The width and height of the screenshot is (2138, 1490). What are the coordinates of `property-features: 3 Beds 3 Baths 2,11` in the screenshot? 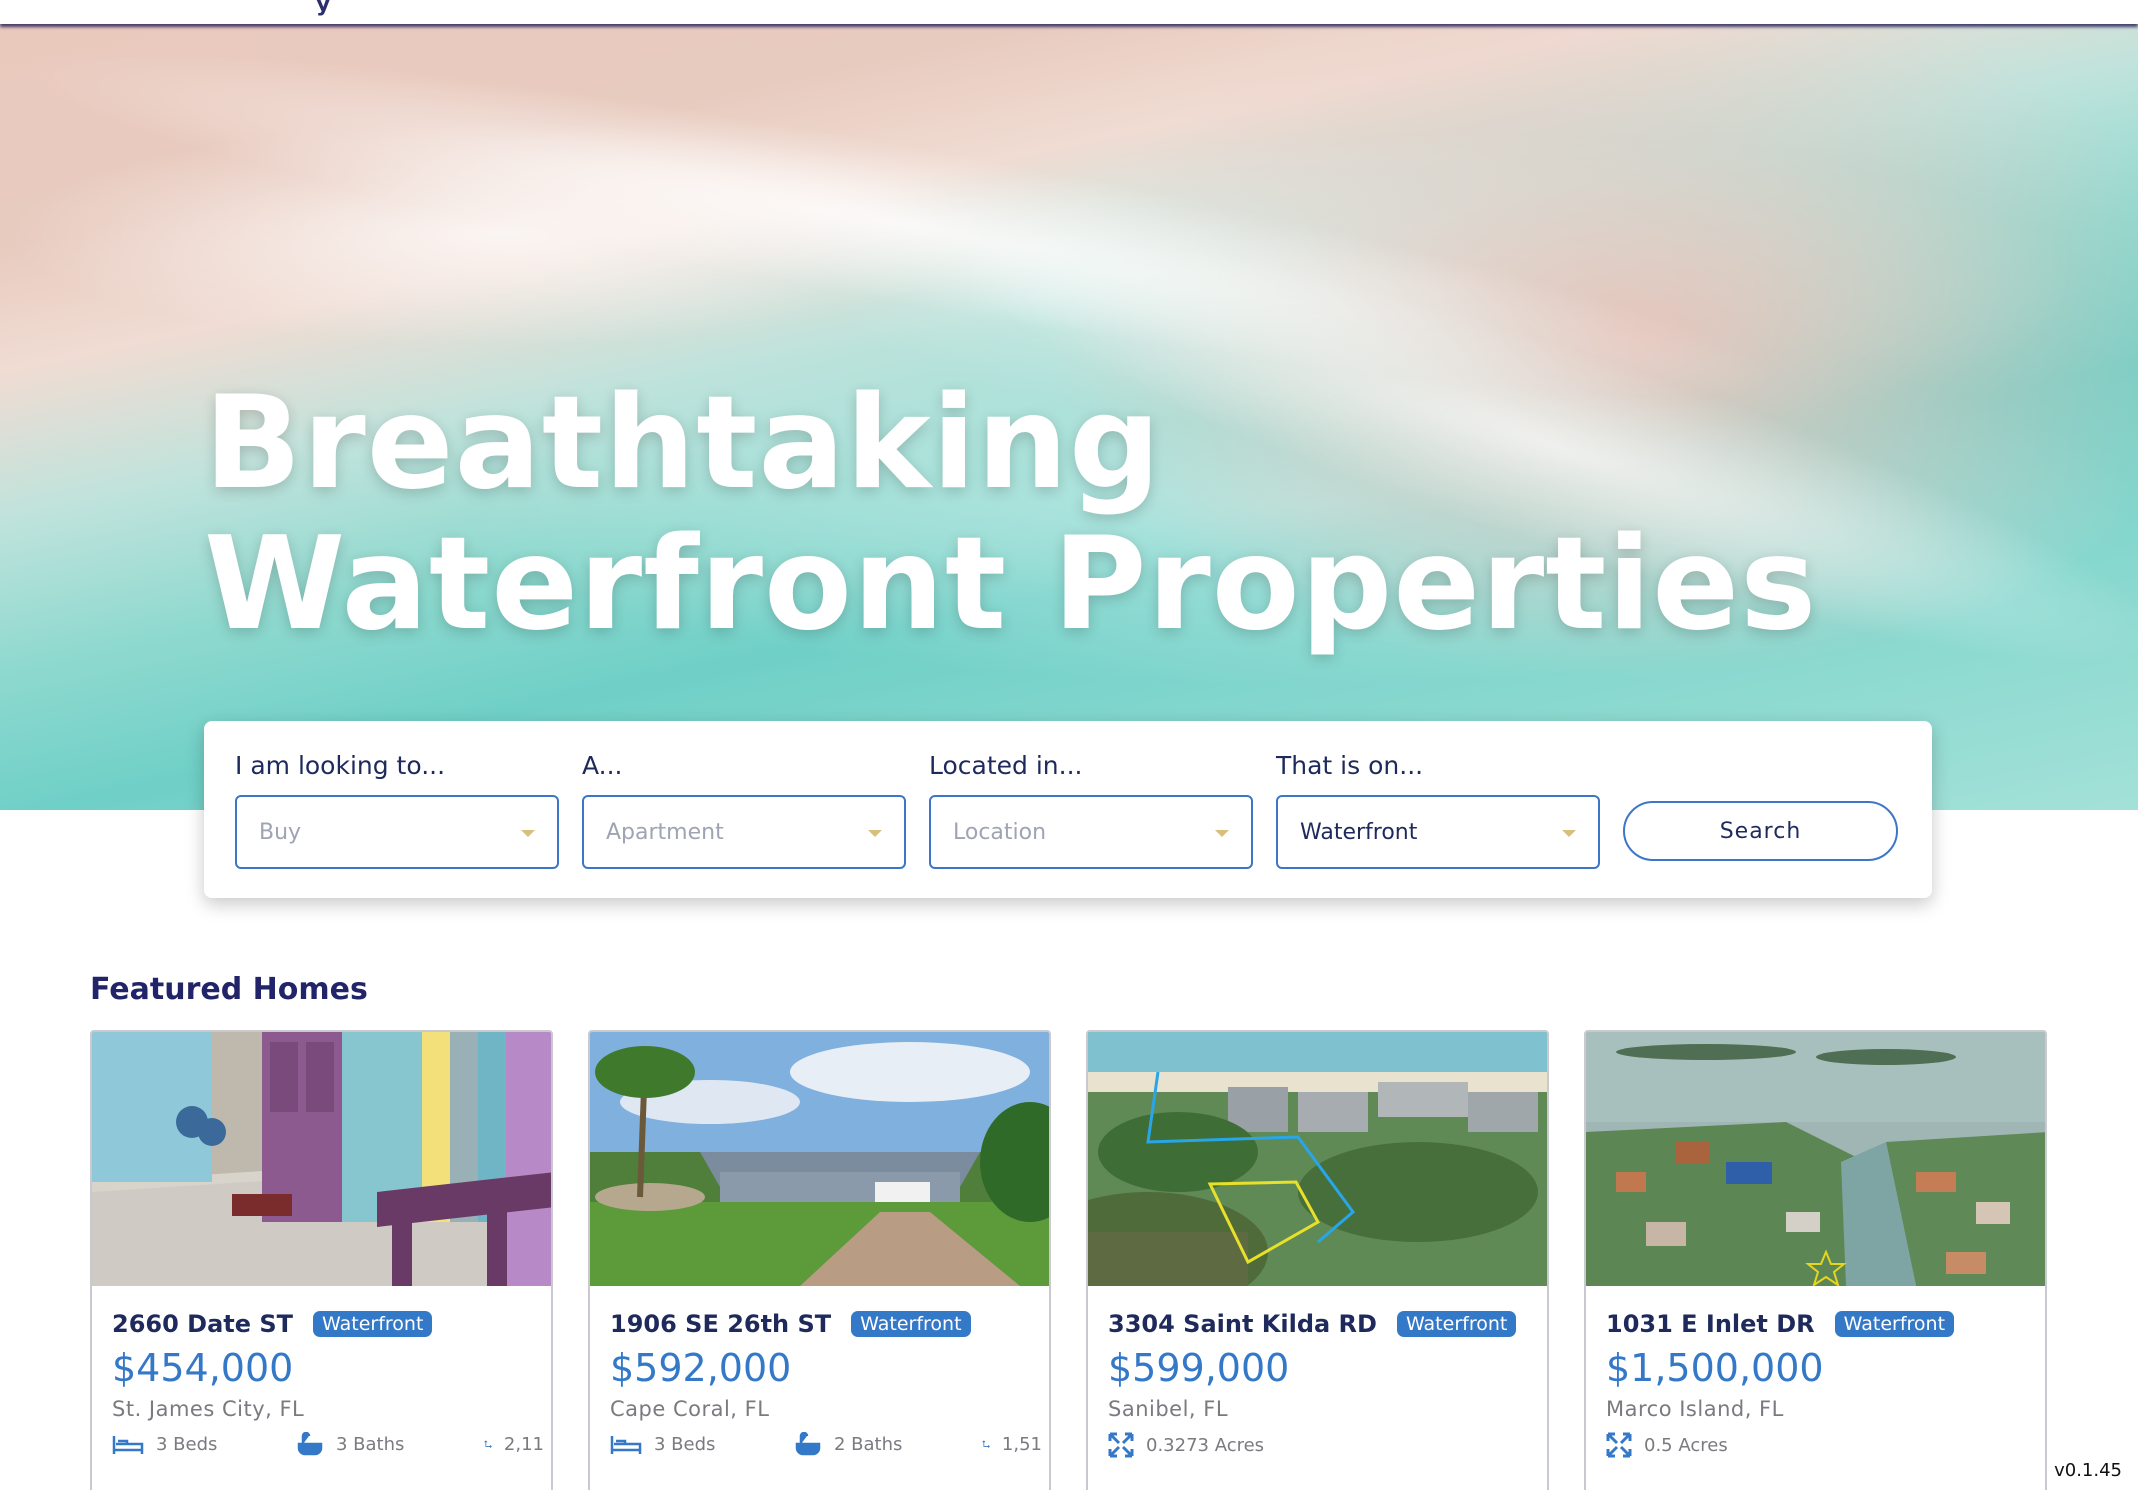 It's located at (331, 1450).